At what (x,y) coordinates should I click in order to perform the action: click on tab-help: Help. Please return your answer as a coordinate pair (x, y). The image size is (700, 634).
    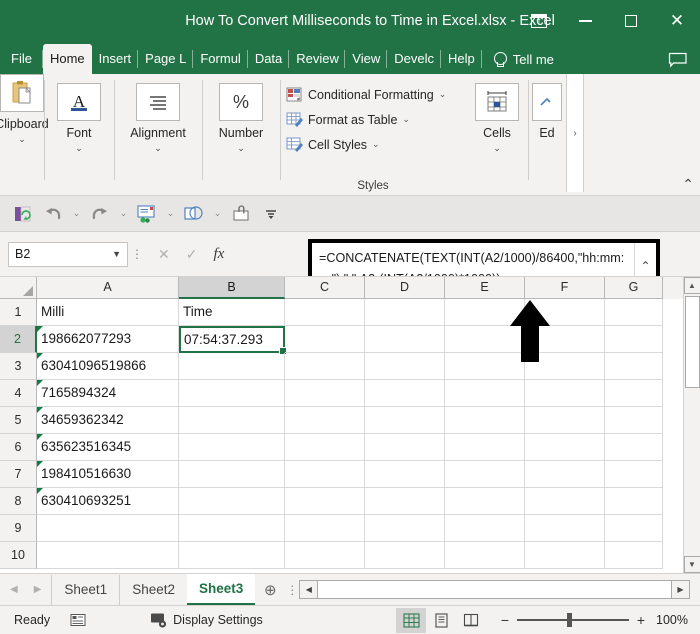
    Looking at the image, I should click on (461, 59).